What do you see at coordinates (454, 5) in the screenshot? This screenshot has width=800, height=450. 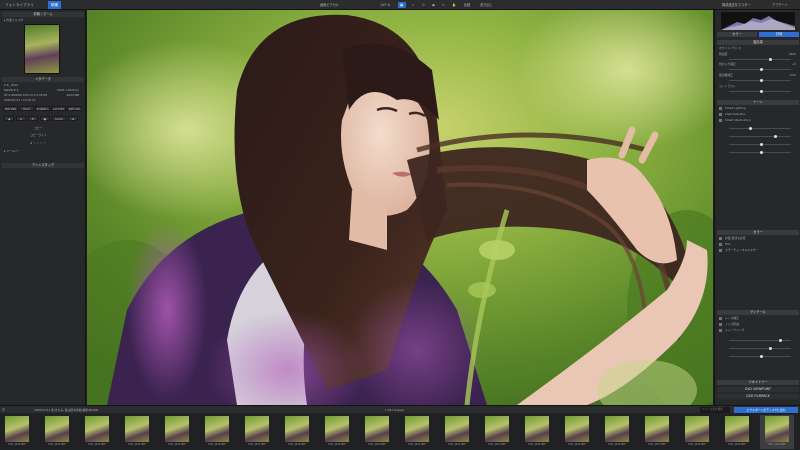 I see `hand-icon: ✋` at bounding box center [454, 5].